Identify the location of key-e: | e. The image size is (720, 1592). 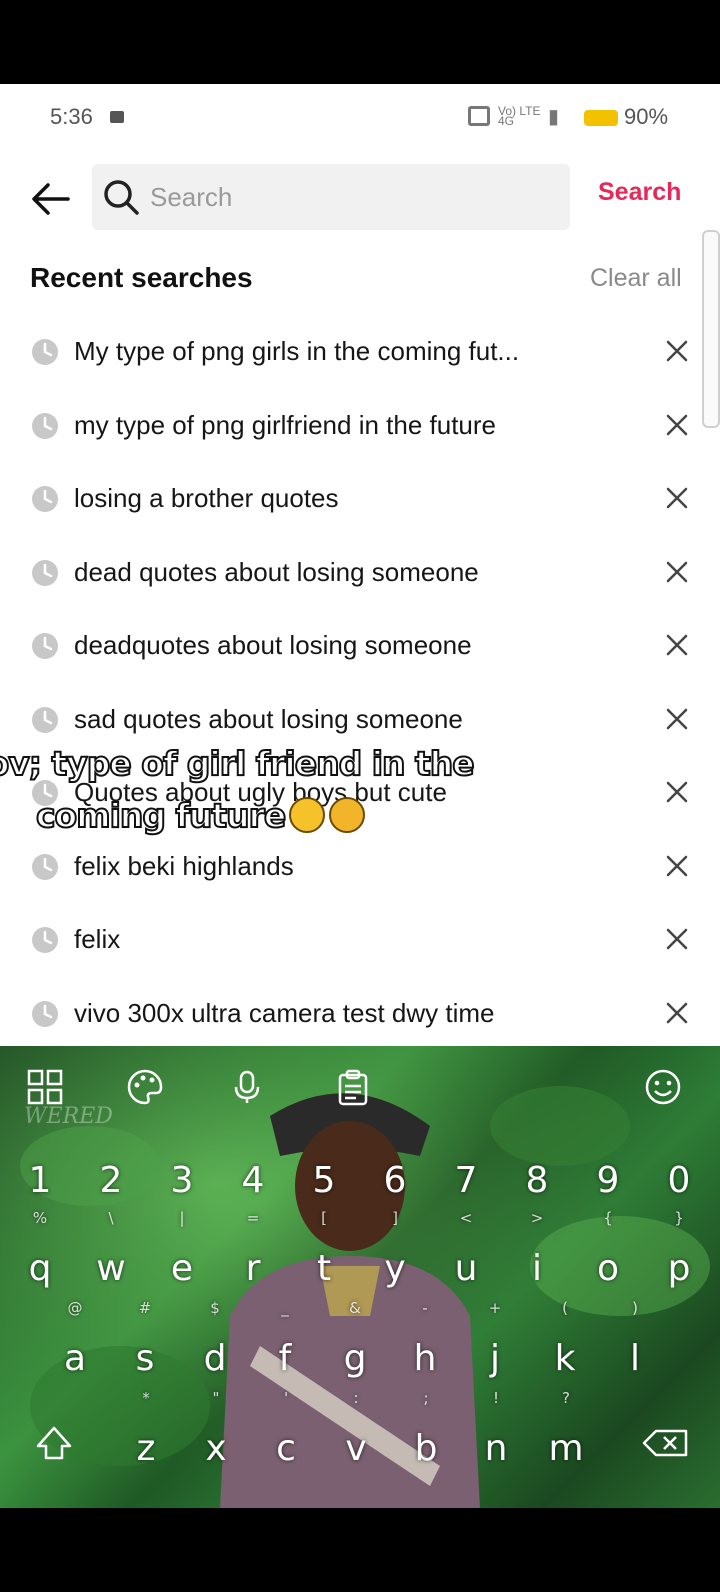
(182, 1257).